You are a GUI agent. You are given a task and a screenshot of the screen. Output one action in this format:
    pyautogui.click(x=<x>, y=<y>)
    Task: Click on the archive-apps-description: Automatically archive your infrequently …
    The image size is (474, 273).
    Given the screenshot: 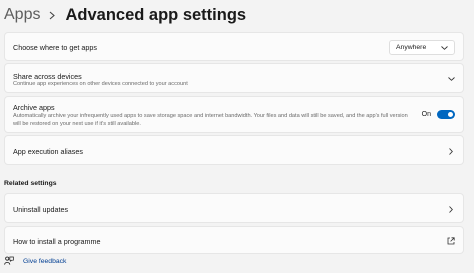 What is the action you would take?
    pyautogui.click(x=210, y=120)
    